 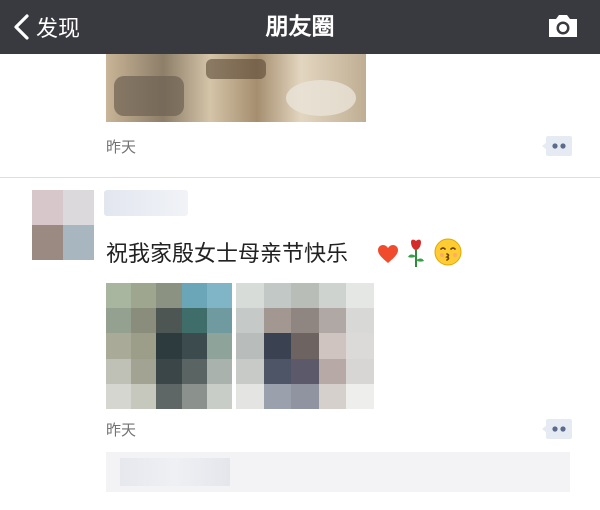 I want to click on heart-icon, so click(x=388, y=254).